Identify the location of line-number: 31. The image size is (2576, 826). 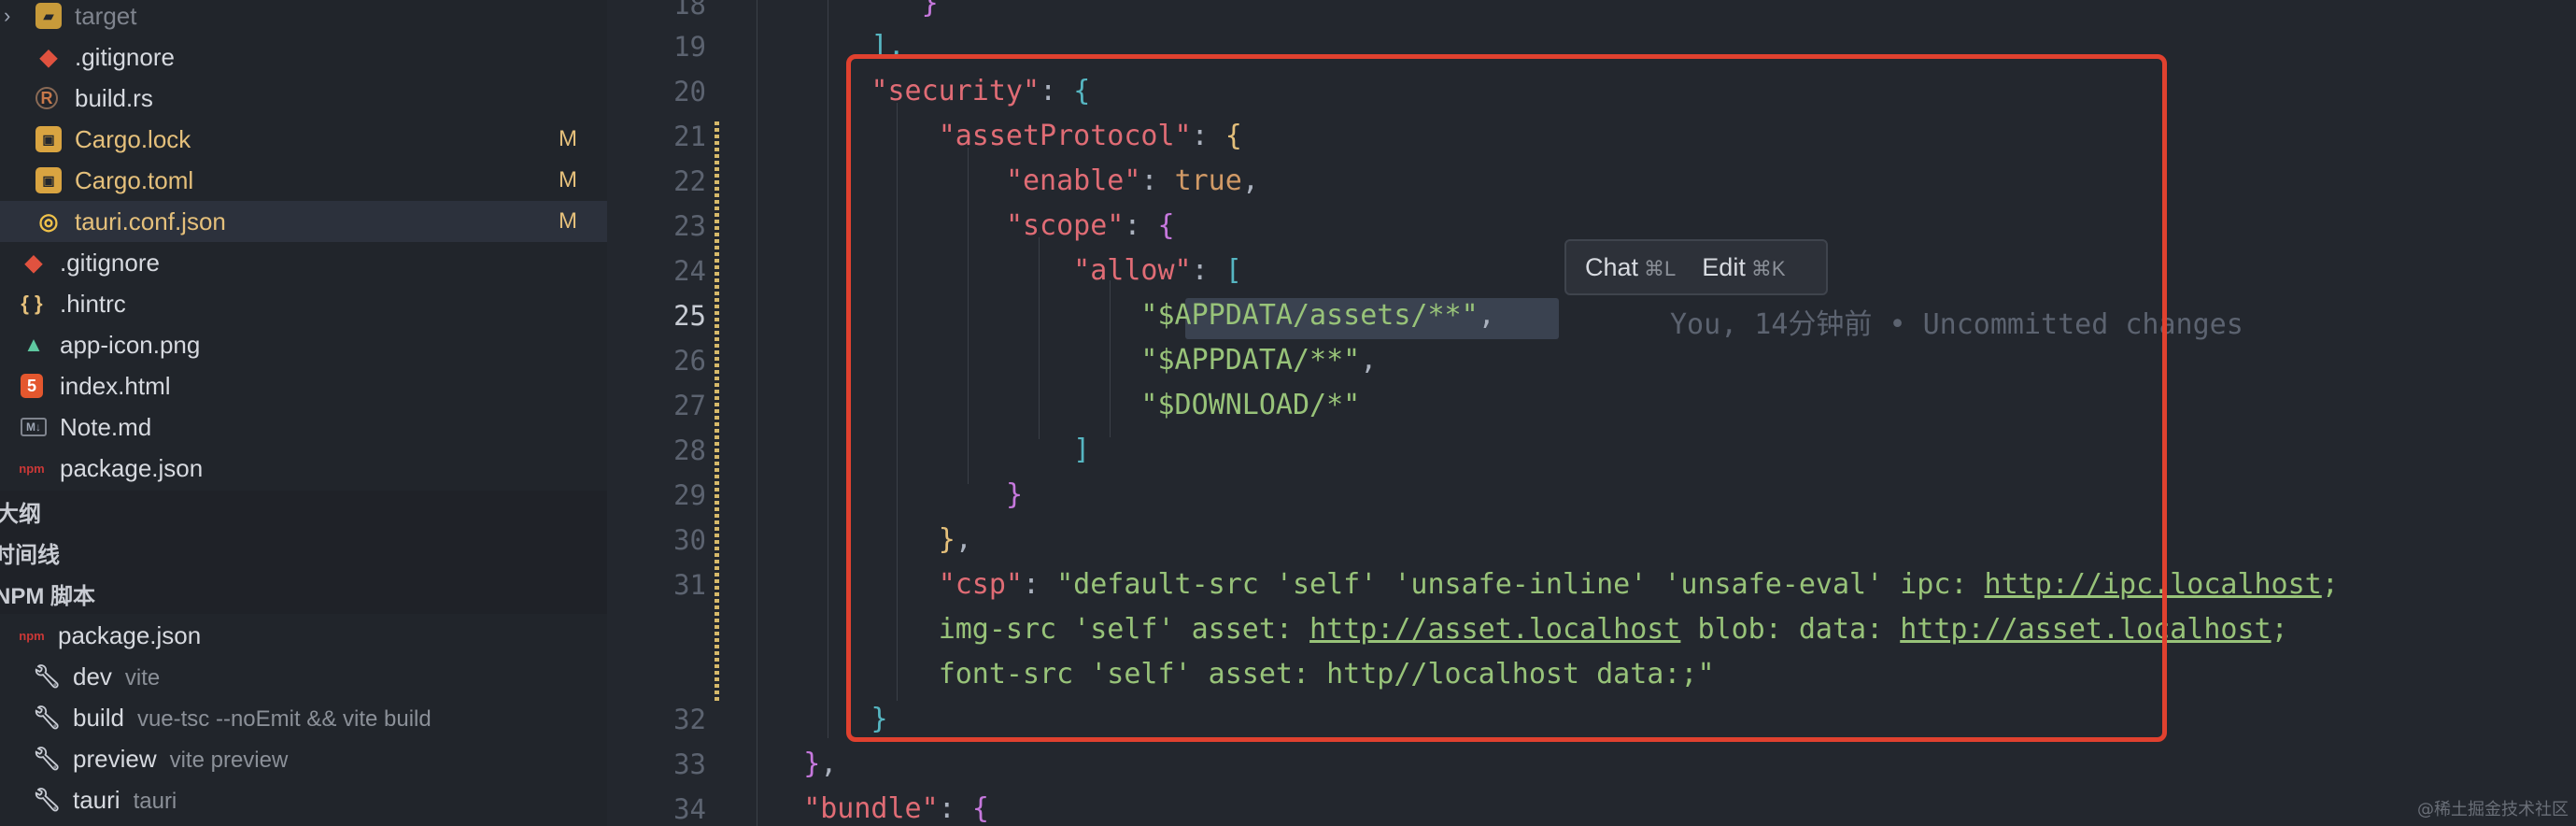
(689, 585).